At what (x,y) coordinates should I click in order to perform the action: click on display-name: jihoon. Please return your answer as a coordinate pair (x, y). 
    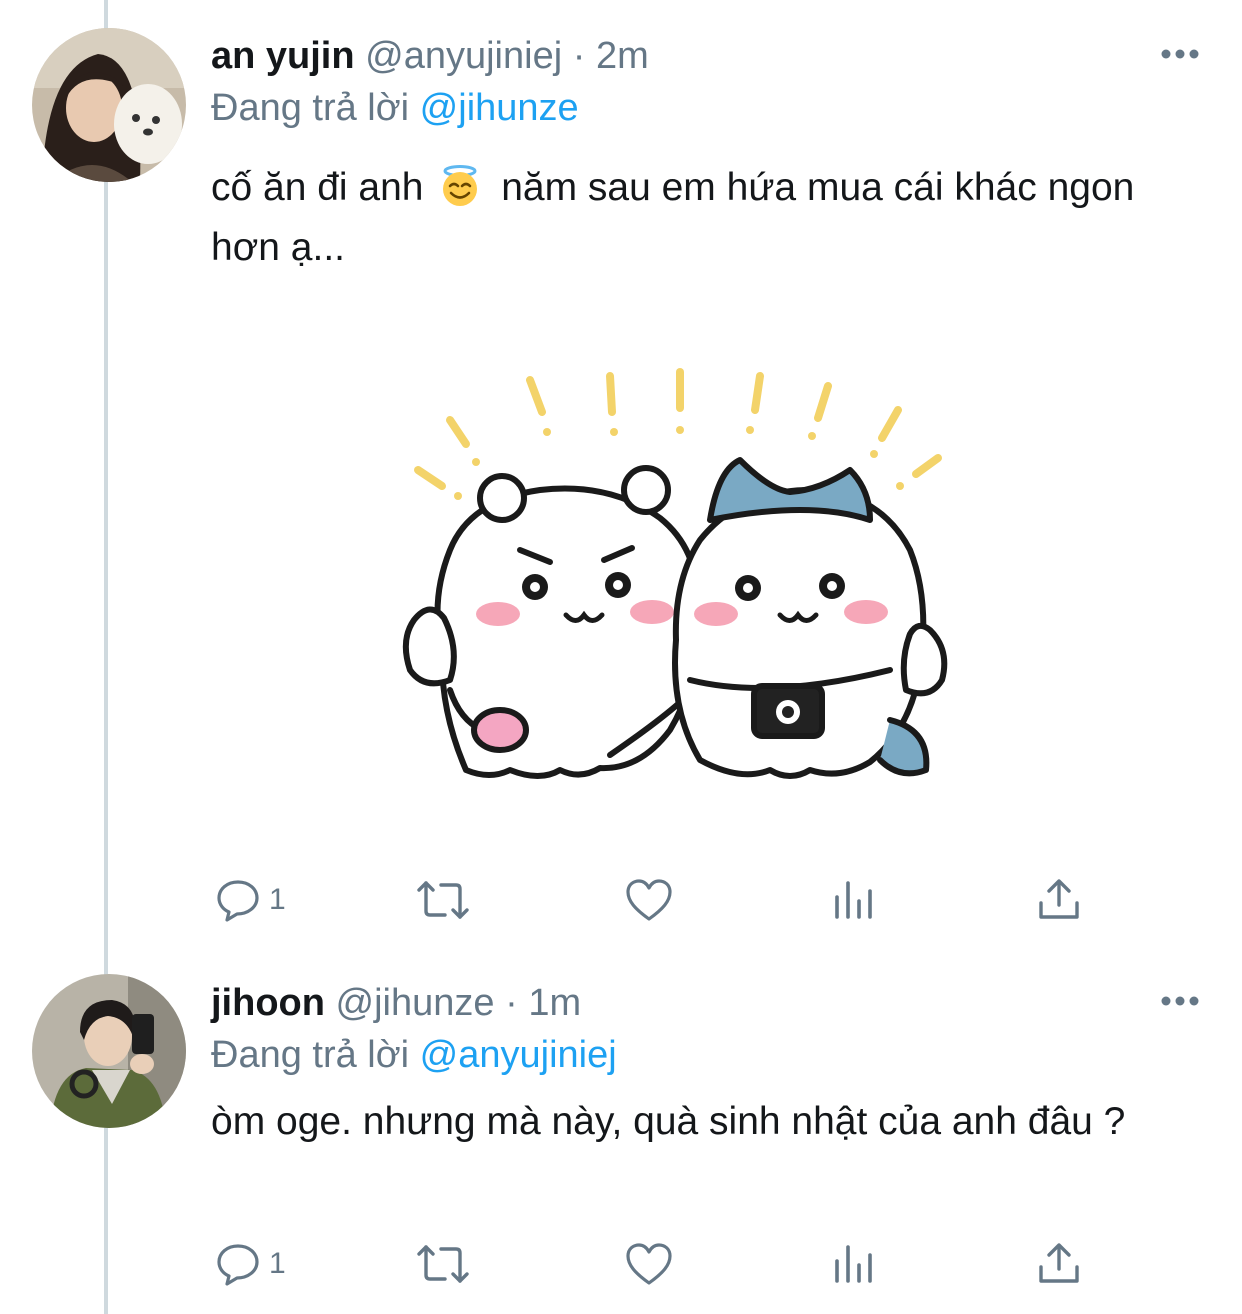
    Looking at the image, I should click on (268, 1003).